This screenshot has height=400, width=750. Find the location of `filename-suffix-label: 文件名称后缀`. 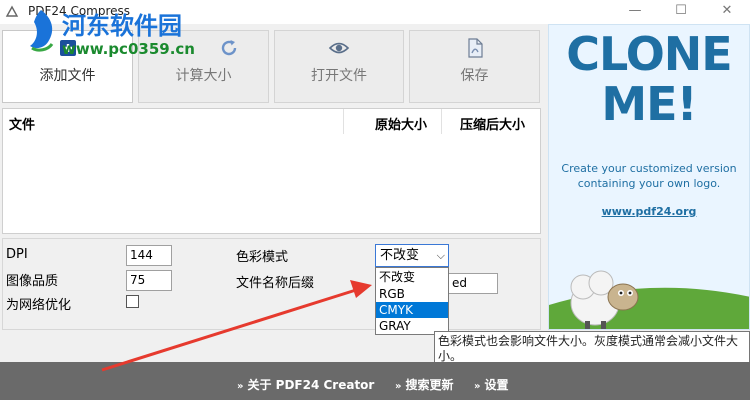

filename-suffix-label: 文件名称后缀 is located at coordinates (275, 283).